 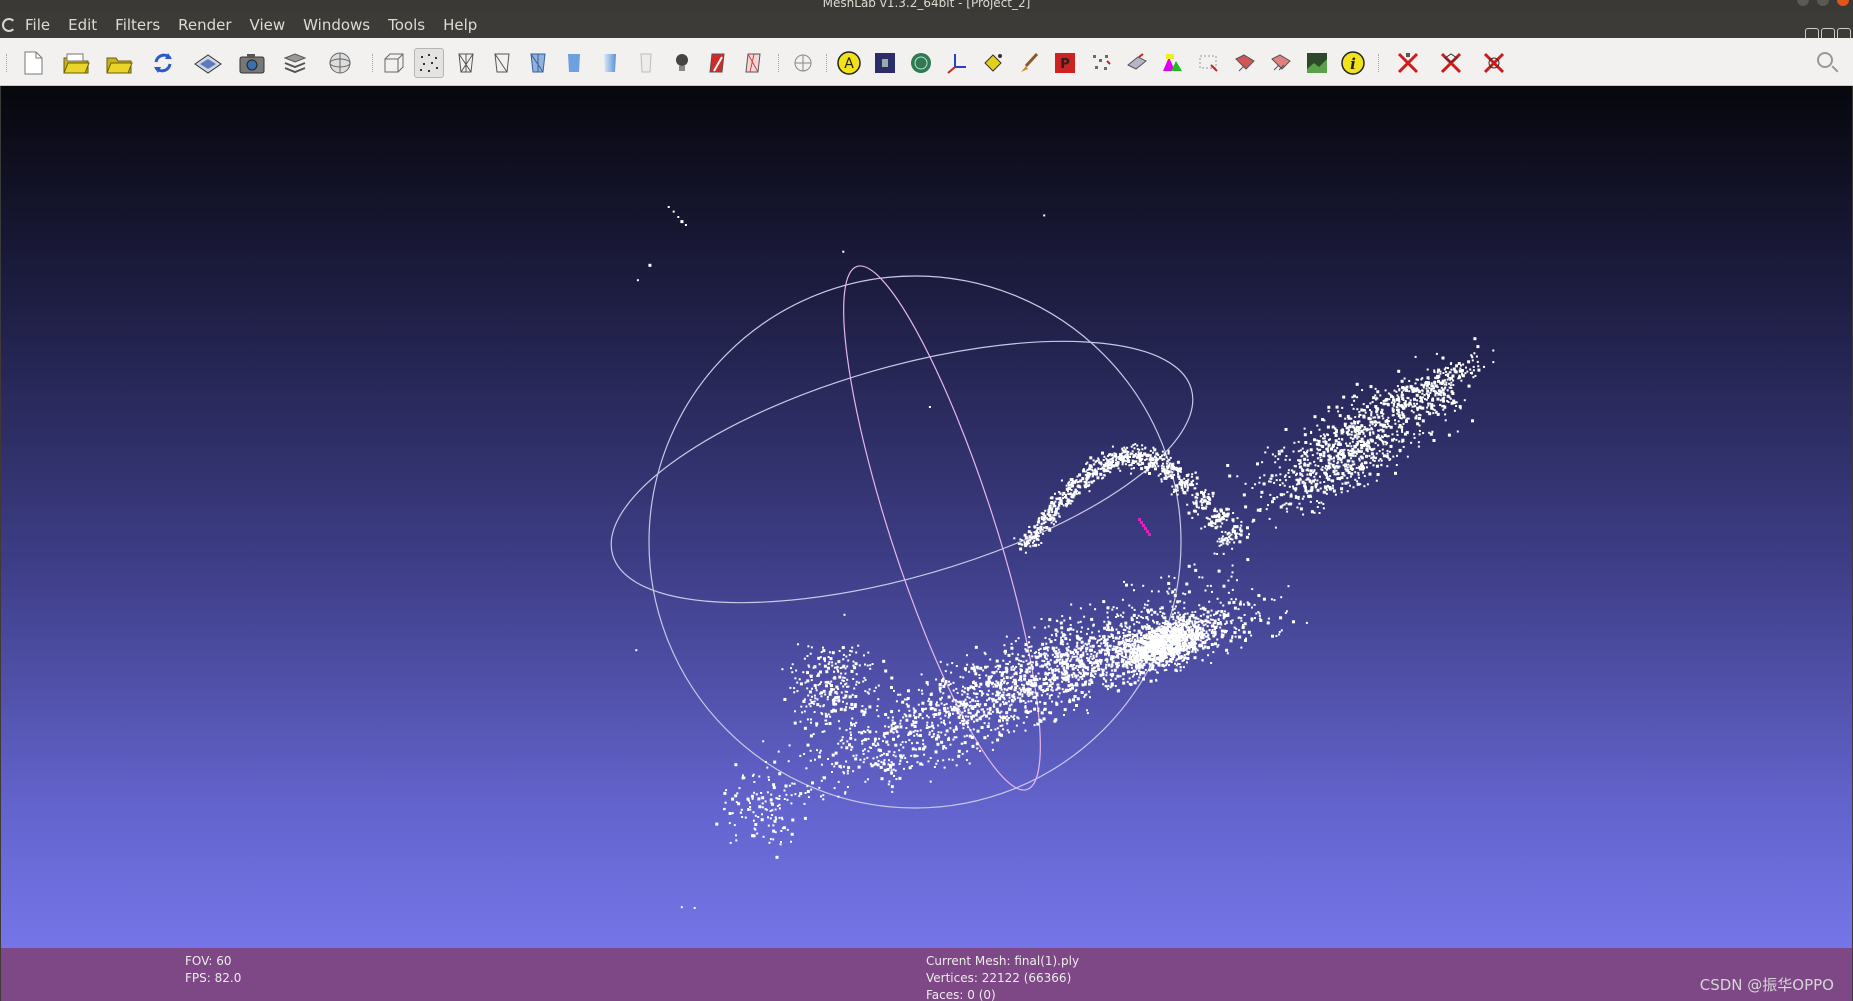 I want to click on decorate-axis-button, so click(x=803, y=63).